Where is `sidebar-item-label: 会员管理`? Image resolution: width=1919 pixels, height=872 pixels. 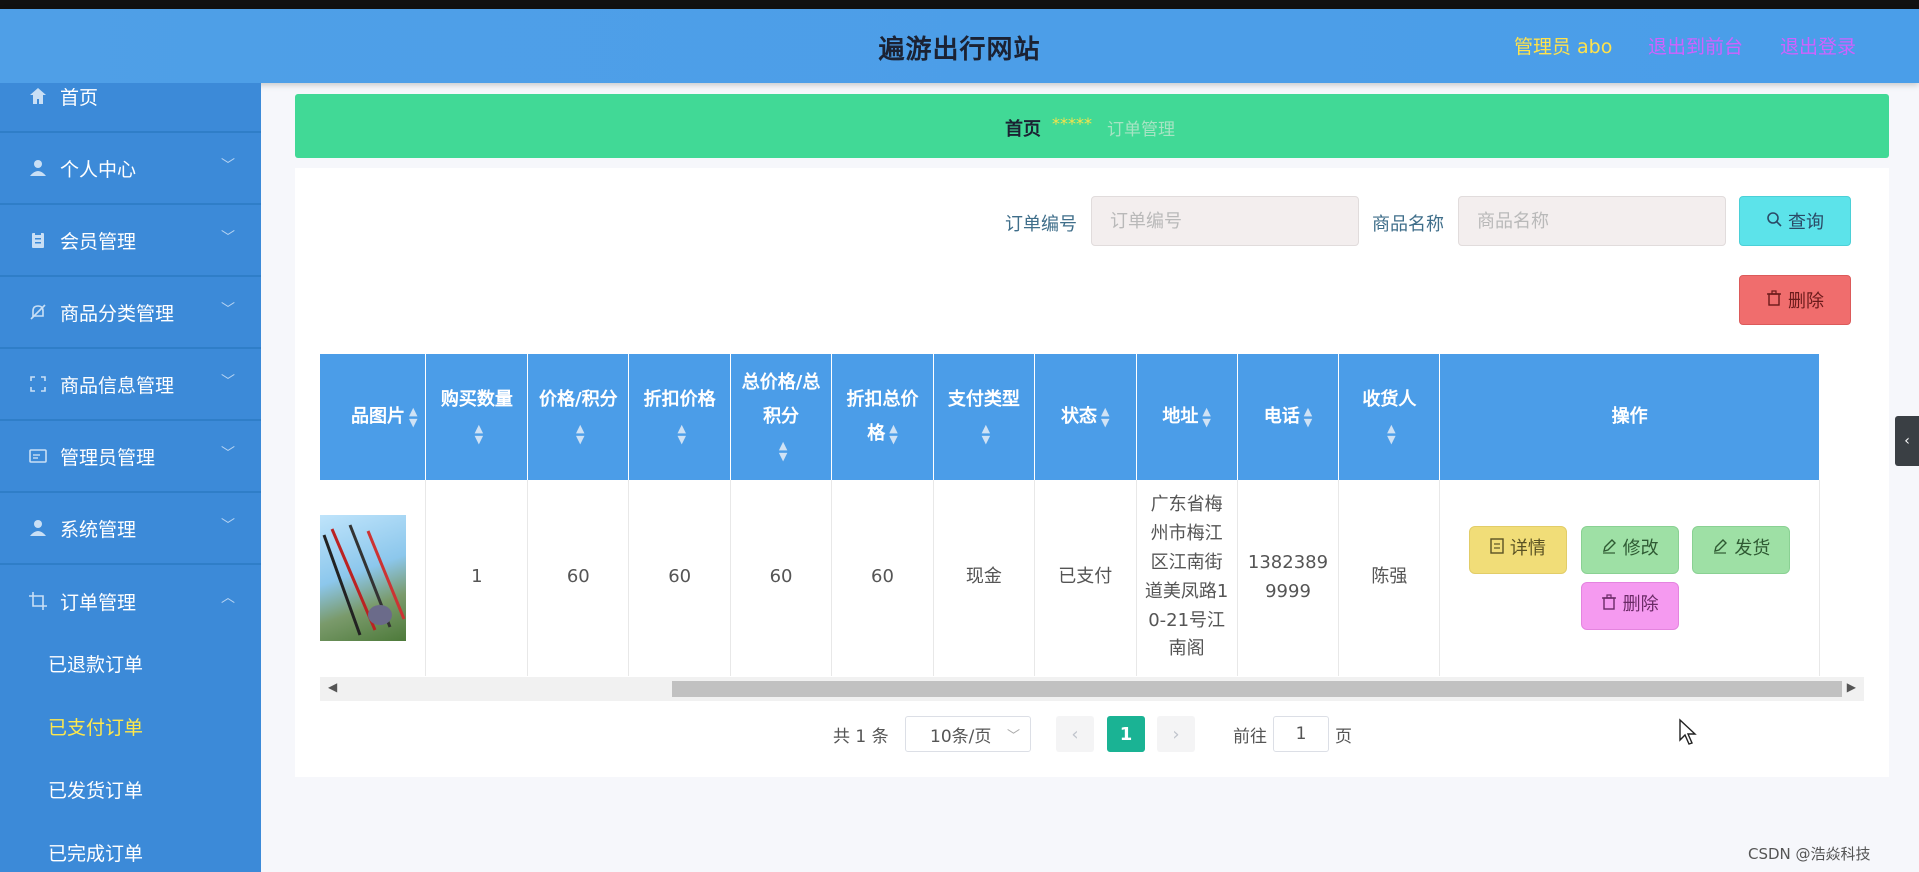
sidebar-item-label: 会员管理 is located at coordinates (98, 241).